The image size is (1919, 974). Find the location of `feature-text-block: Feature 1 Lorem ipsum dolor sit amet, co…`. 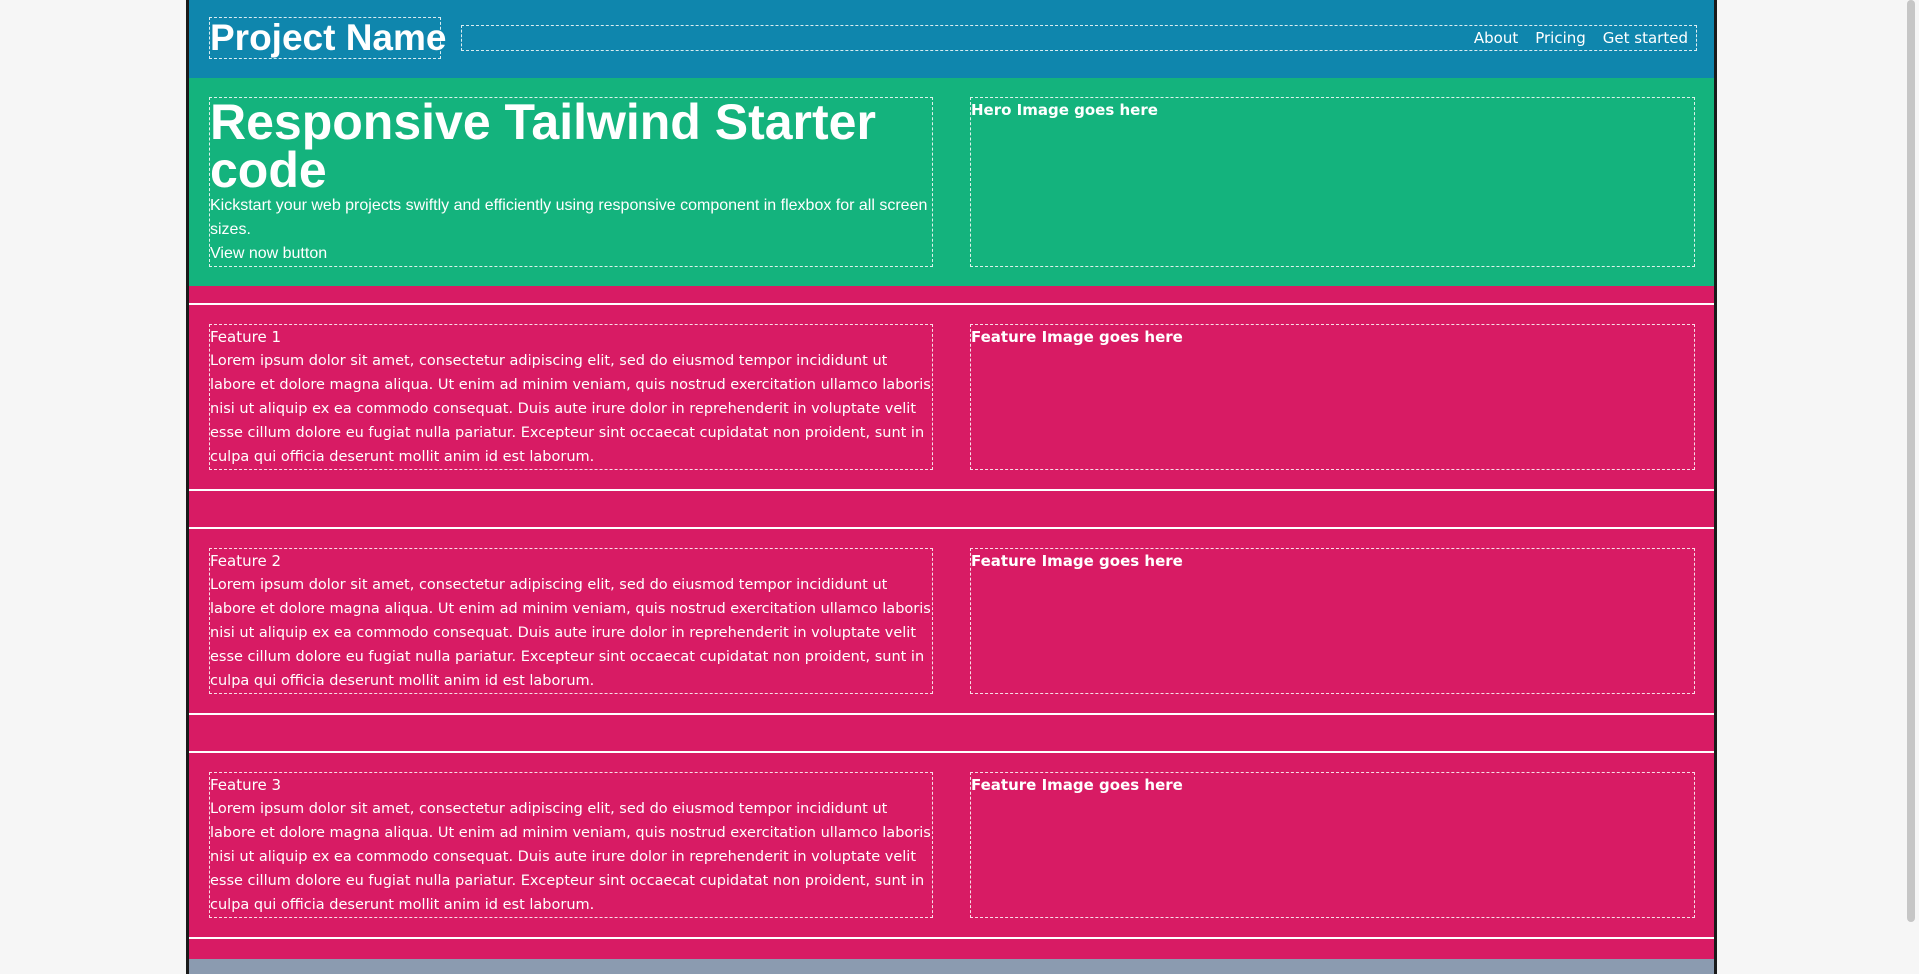

feature-text-block: Feature 1 Lorem ipsum dolor sit amet, co… is located at coordinates (571, 397).